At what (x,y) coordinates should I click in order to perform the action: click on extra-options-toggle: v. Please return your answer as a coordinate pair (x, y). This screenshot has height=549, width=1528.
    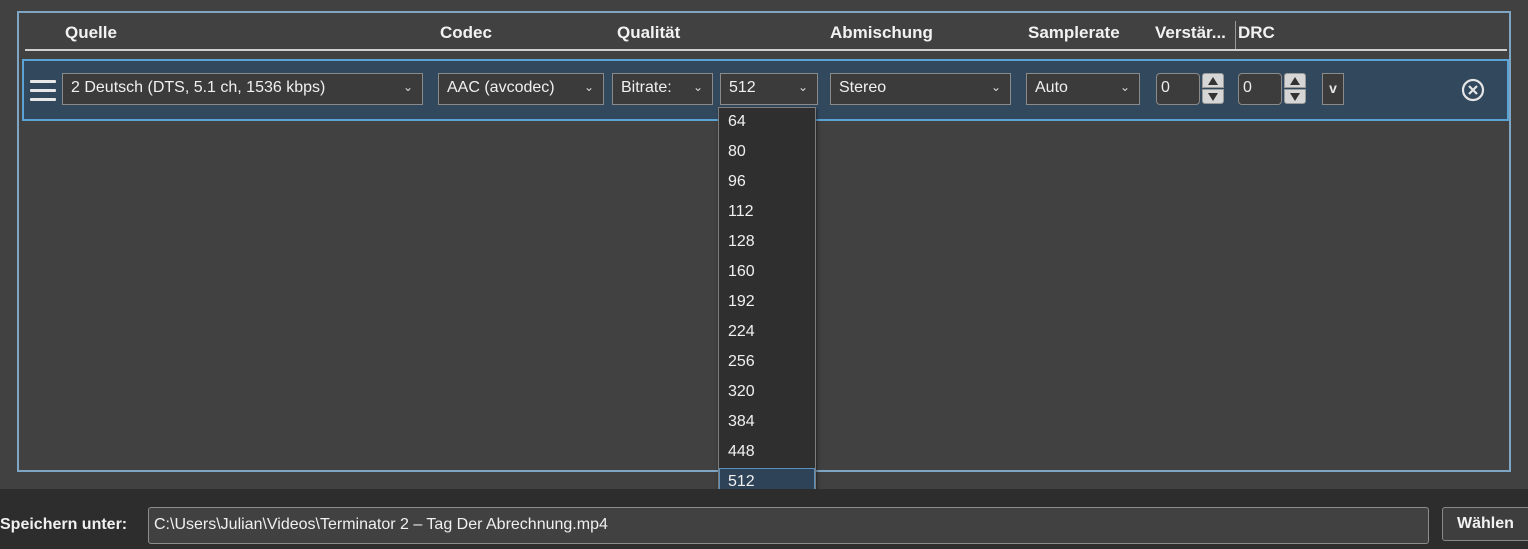
    Looking at the image, I should click on (1333, 89).